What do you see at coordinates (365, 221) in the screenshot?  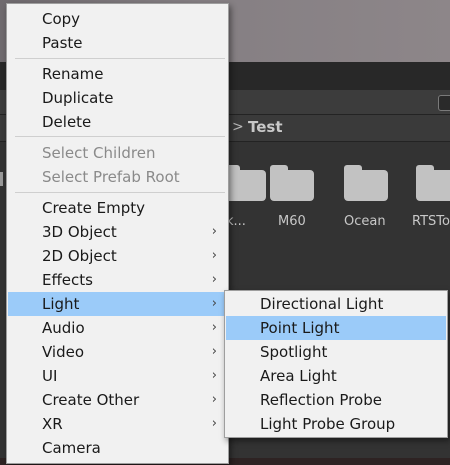 I see `folder-label: Ocean` at bounding box center [365, 221].